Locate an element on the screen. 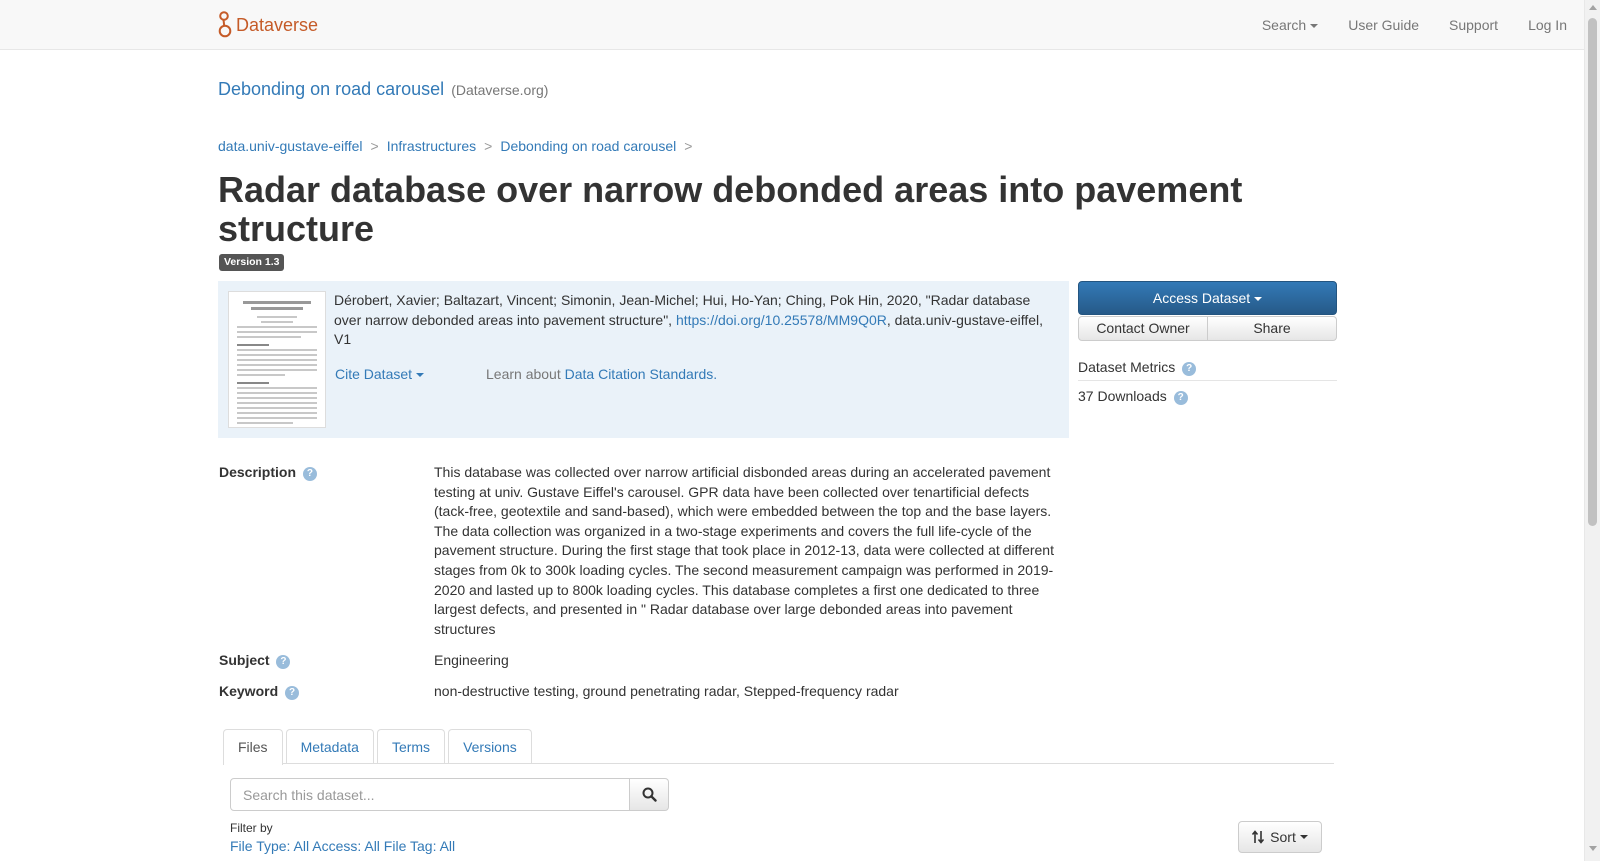 This screenshot has width=1600, height=861. dataset-metrics-title: Dataset Metrics is located at coordinates (1127, 367).